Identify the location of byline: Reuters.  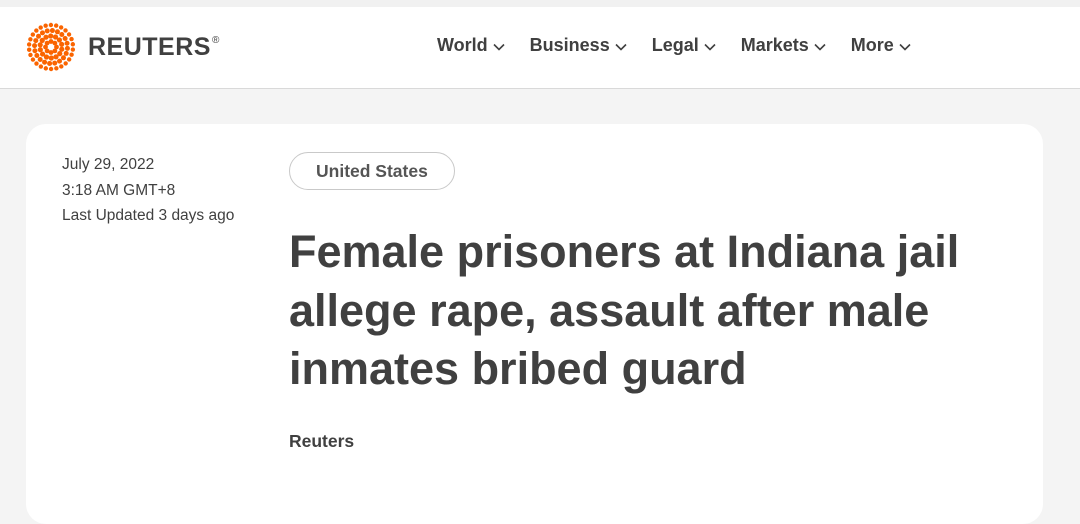
(322, 441).